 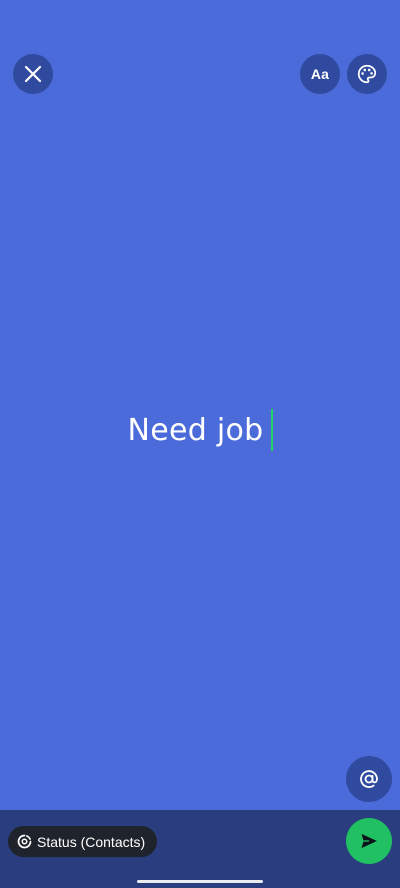 I want to click on status-audience-label: Status (Contacts), so click(x=91, y=841).